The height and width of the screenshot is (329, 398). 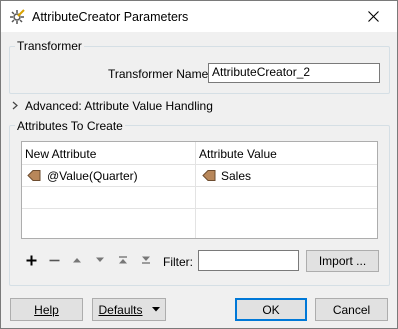 I want to click on defaults-button-label: Defaults, so click(x=120, y=309).